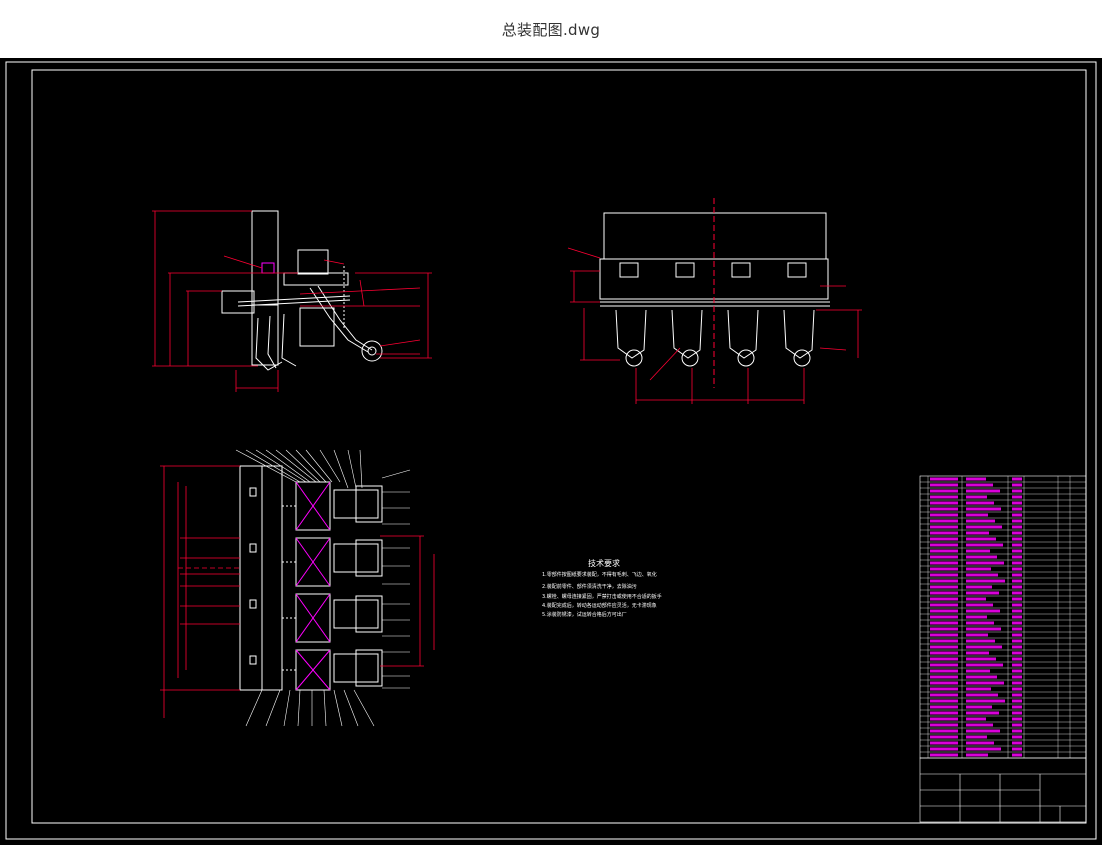 The height and width of the screenshot is (845, 1102). I want to click on top-view-dimensions, so click(297, 591).